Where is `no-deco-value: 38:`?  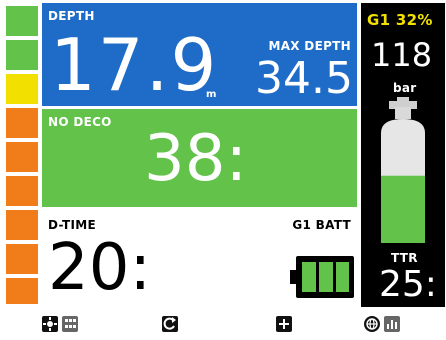
no-deco-value: 38: is located at coordinates (195, 159).